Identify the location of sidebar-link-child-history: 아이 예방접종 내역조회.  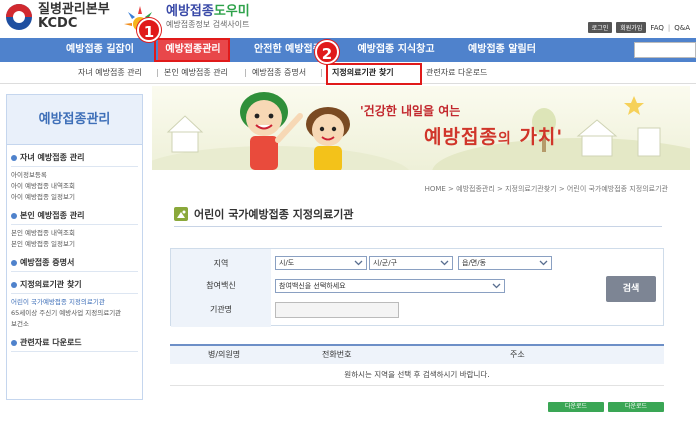
(74, 186).